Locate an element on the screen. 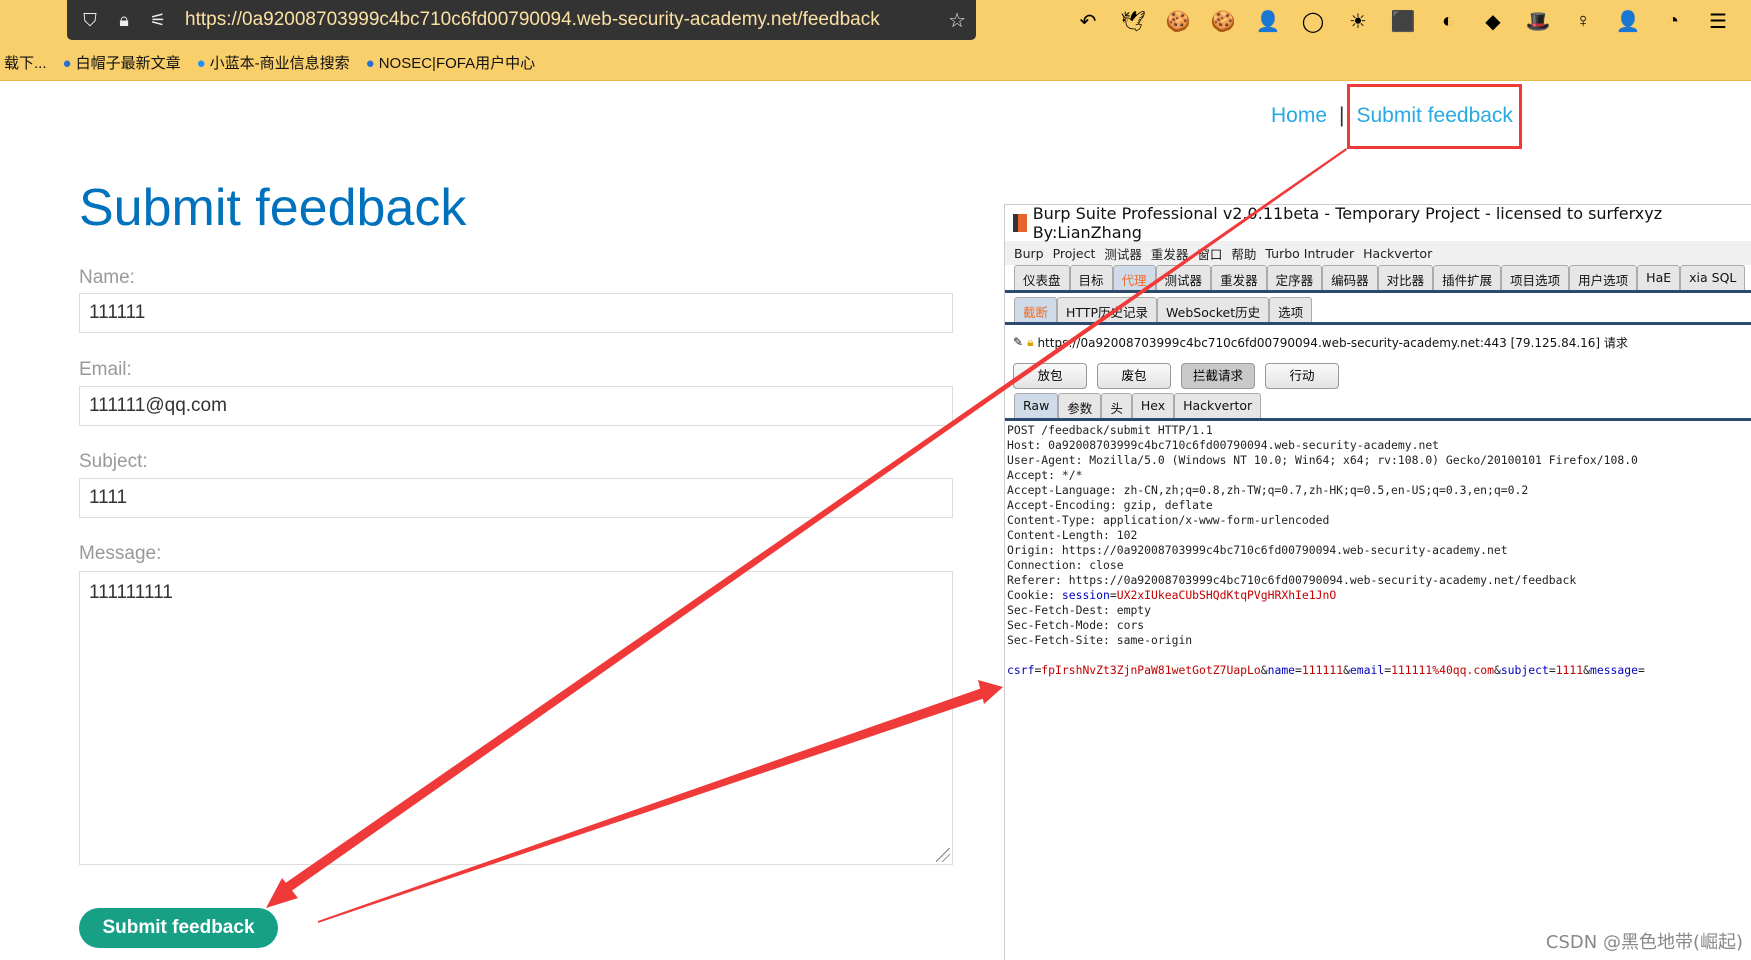  tab-6: 编码器 is located at coordinates (1350, 277).